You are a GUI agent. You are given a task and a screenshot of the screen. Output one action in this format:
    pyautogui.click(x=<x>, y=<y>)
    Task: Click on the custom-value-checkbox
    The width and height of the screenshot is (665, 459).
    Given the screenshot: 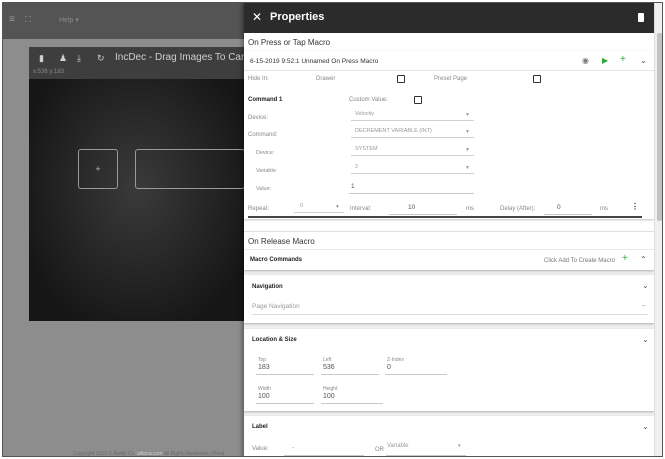 What is the action you would take?
    pyautogui.click(x=418, y=100)
    